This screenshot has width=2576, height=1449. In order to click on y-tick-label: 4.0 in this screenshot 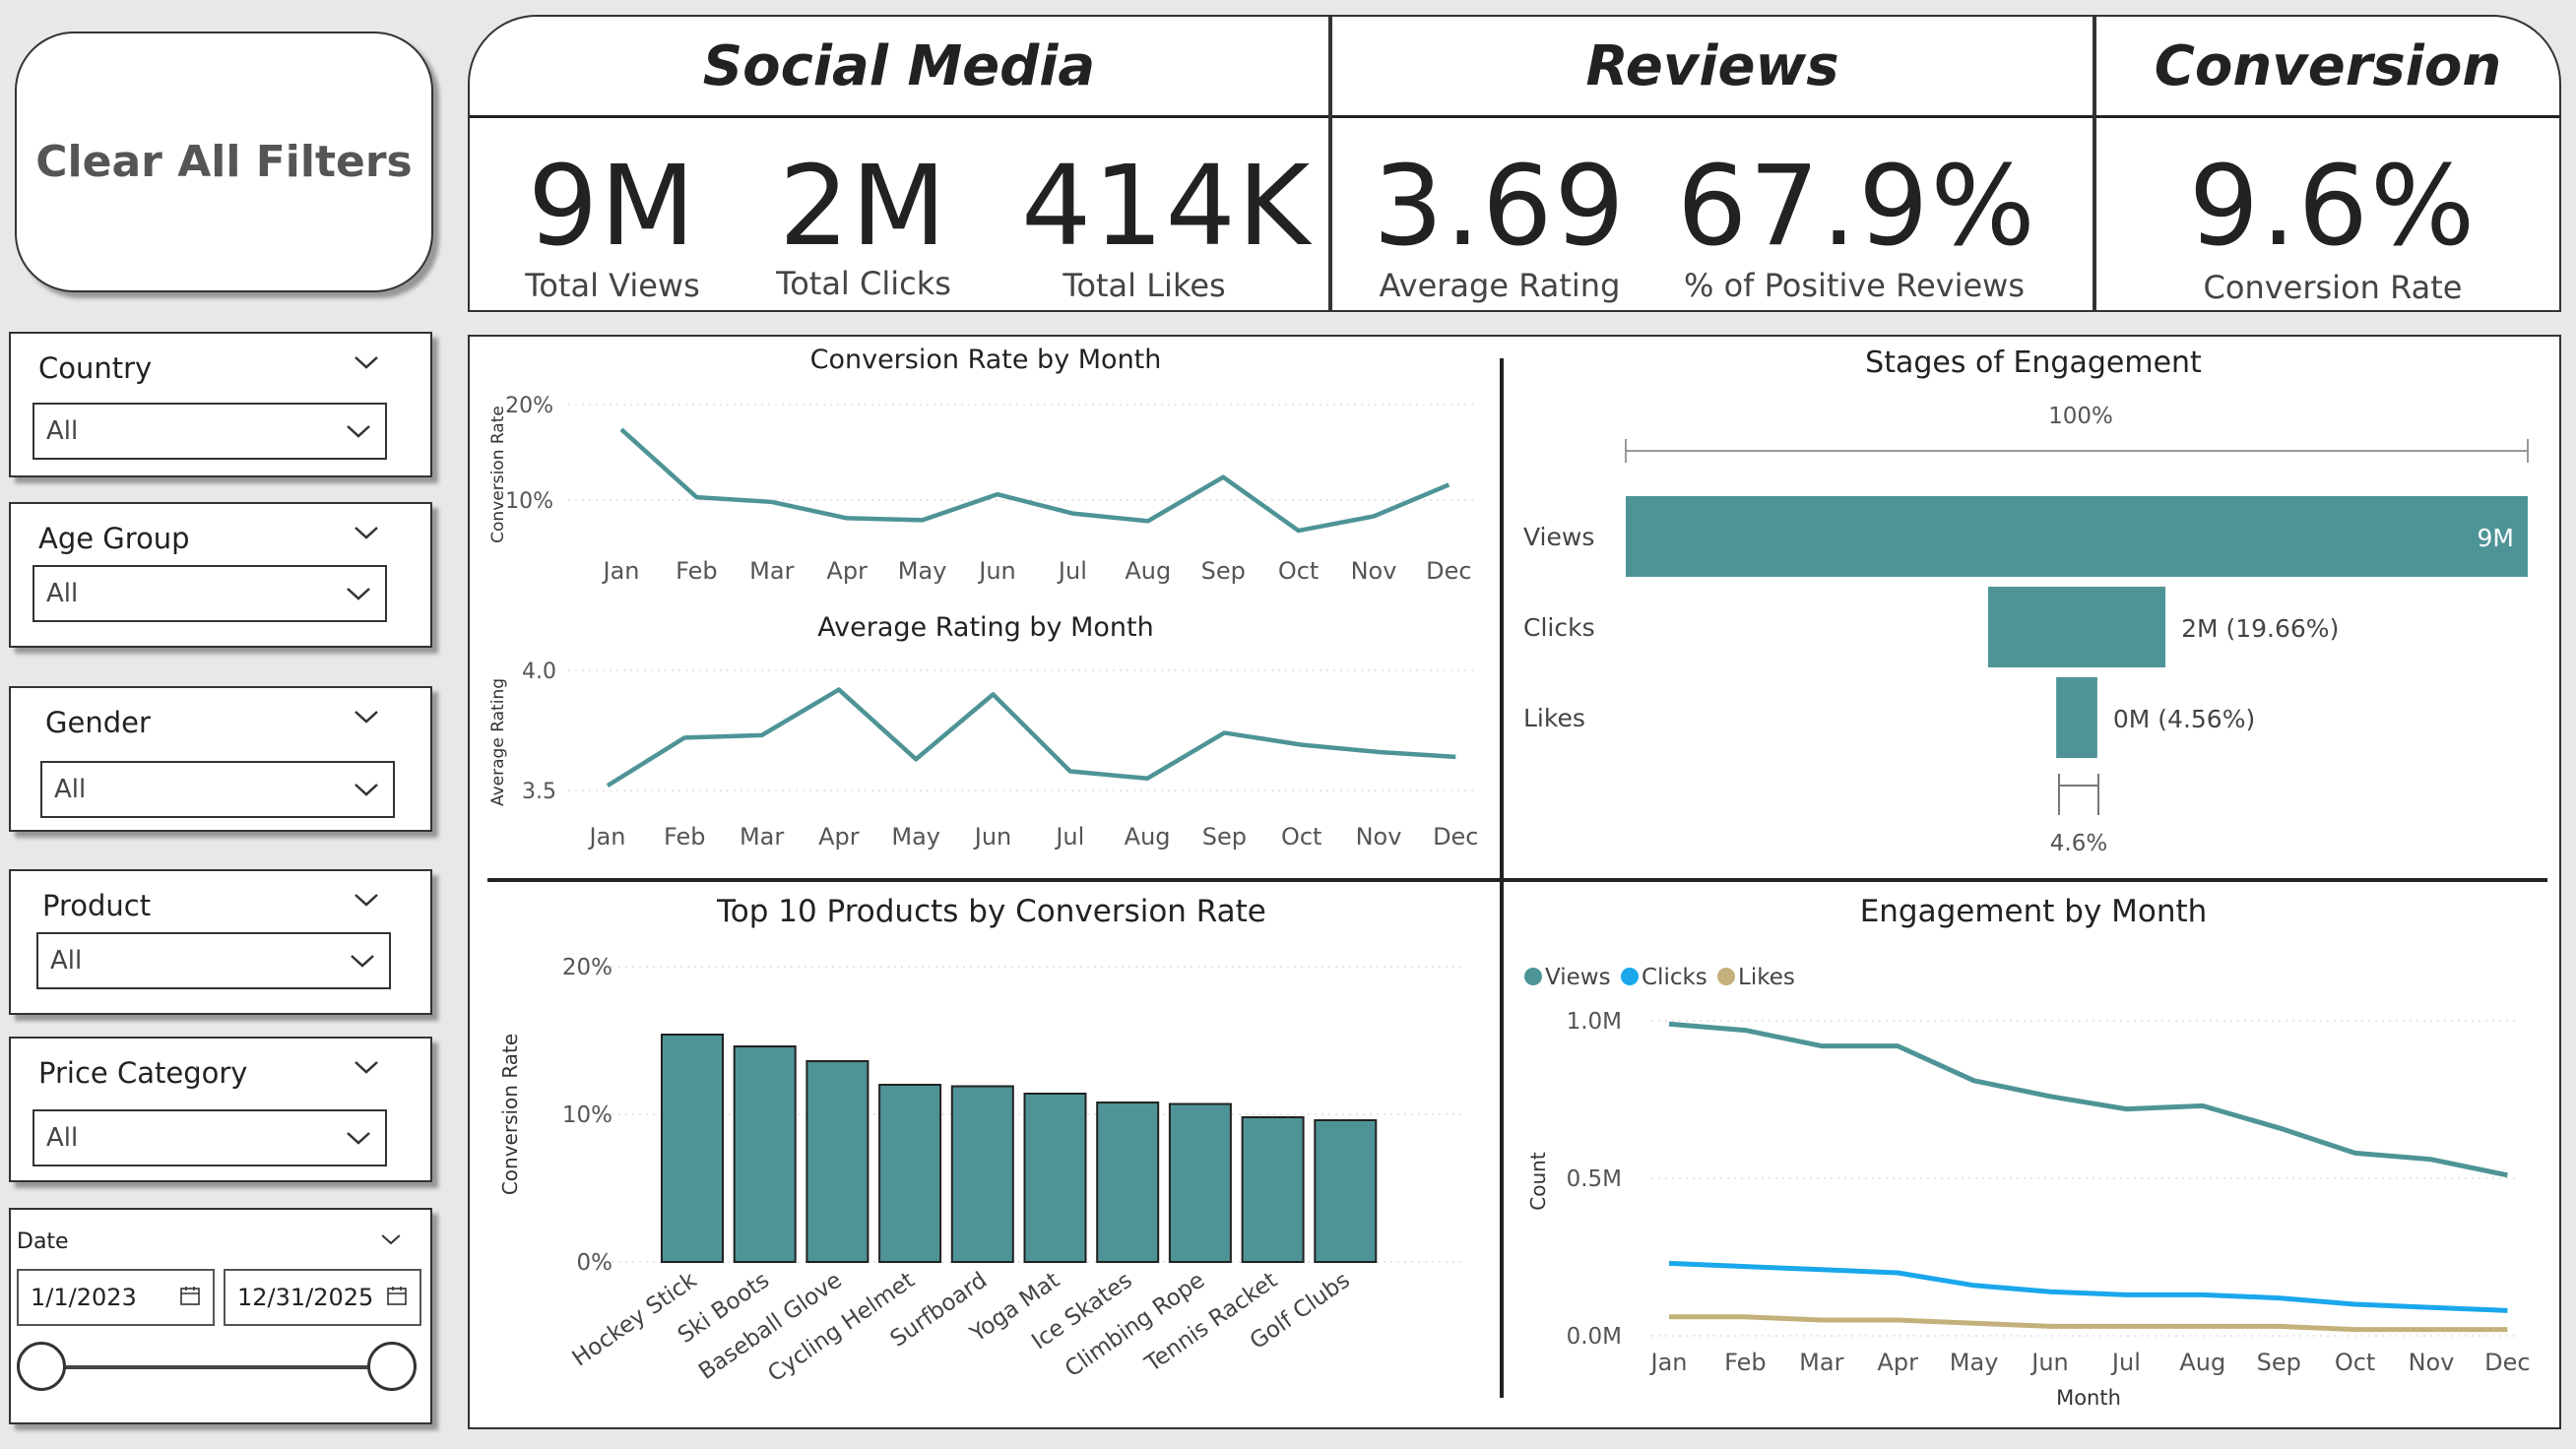, I will do `click(539, 672)`.